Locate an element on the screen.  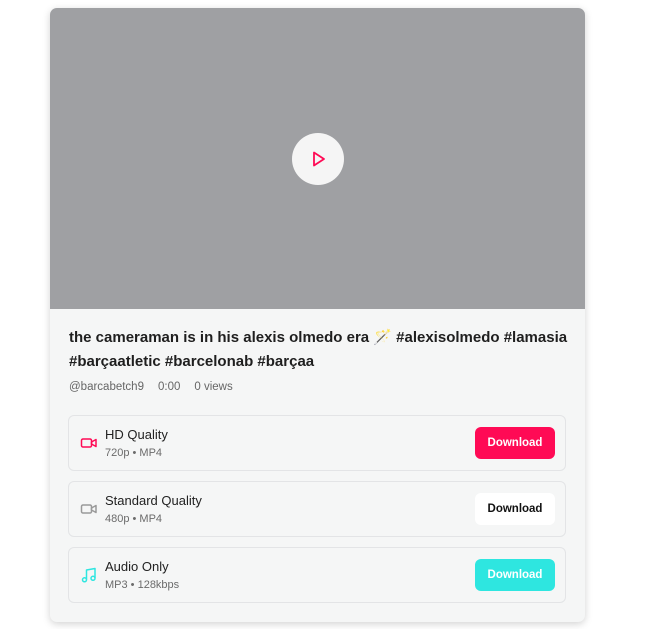
option-detail: 720p • MP4 is located at coordinates (134, 453).